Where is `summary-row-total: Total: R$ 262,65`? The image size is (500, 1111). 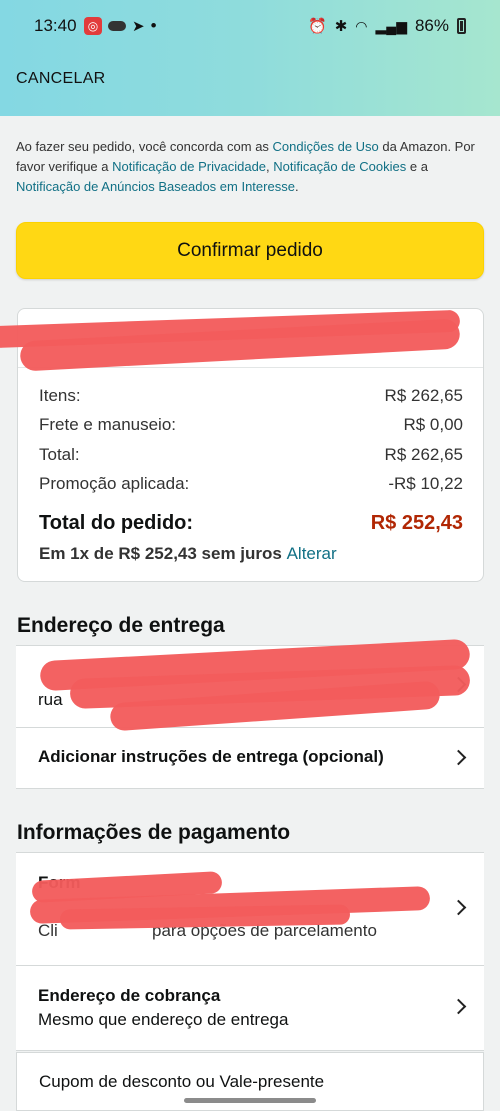 summary-row-total: Total: R$ 262,65 is located at coordinates (251, 455).